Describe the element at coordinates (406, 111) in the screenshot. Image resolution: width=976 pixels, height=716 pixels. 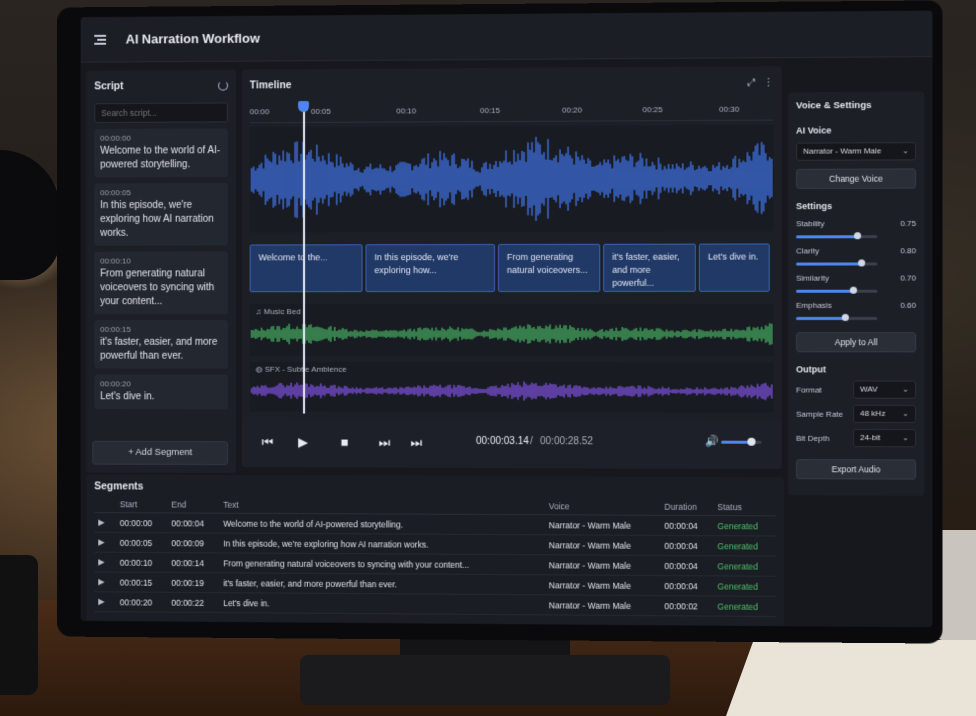
I see `ruler-tick: 00:10` at that location.